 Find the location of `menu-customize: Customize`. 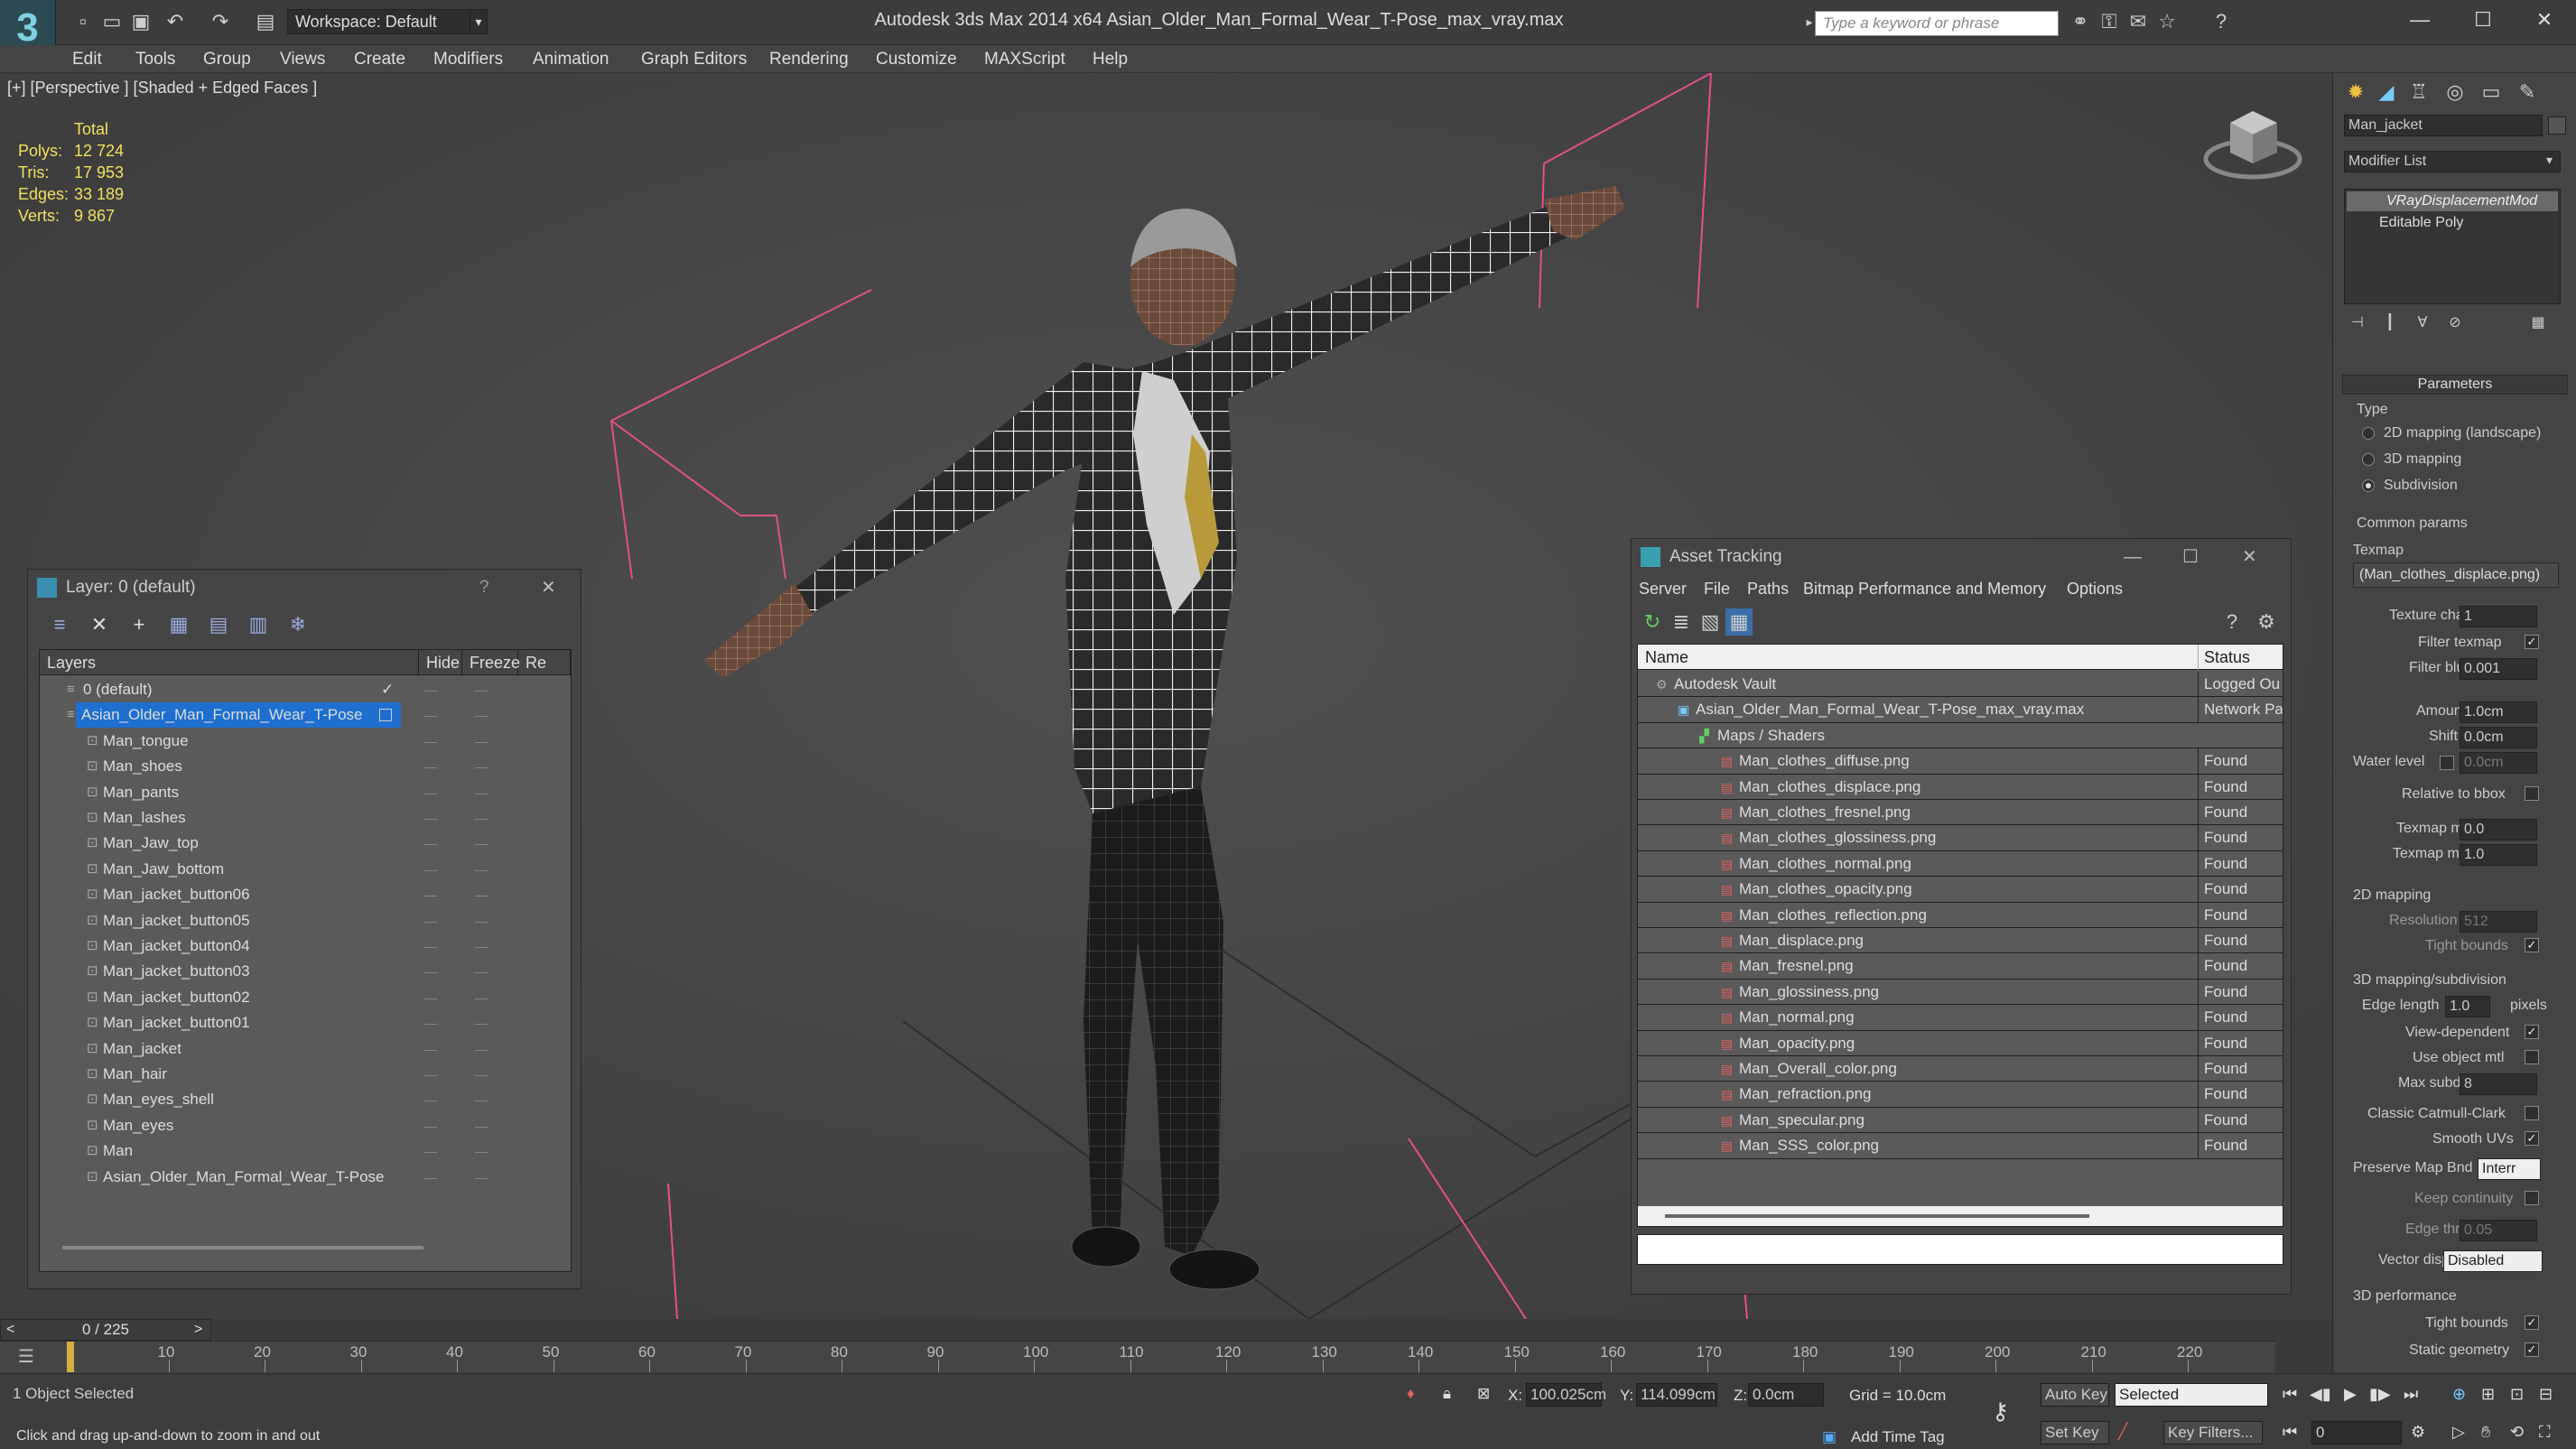

menu-customize: Customize is located at coordinates (916, 59).